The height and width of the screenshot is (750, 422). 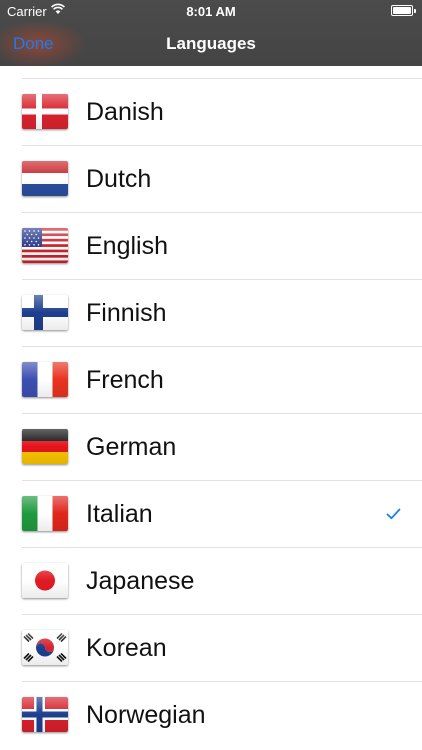 What do you see at coordinates (211, 313) in the screenshot?
I see `language-row-finnish: Finnish` at bounding box center [211, 313].